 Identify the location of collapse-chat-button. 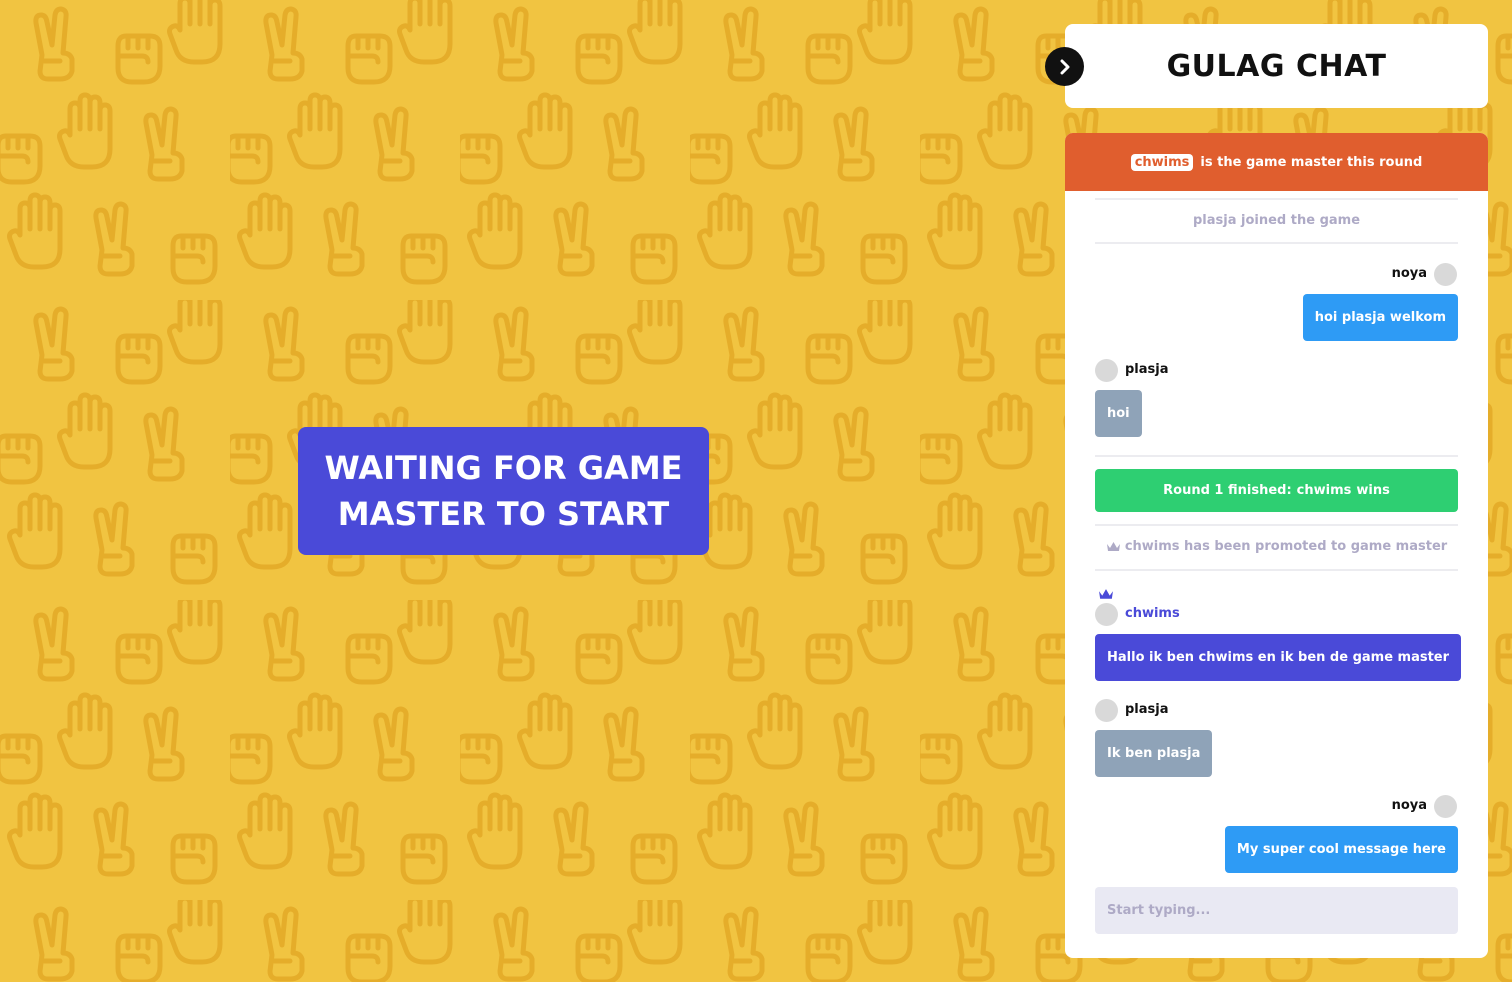
(1064, 66).